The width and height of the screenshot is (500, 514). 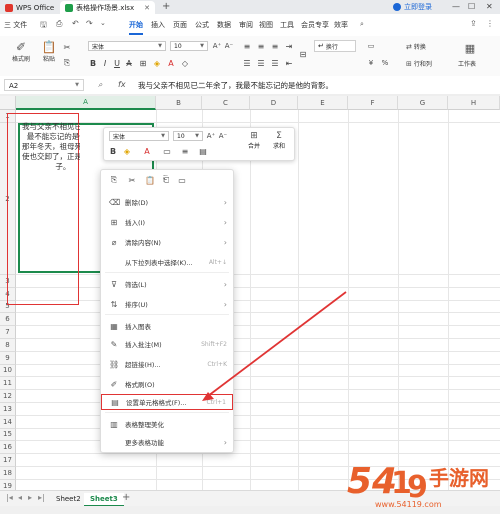 What do you see at coordinates (408, 504) in the screenshot?
I see `svg-text: www.54119.com` at bounding box center [408, 504].